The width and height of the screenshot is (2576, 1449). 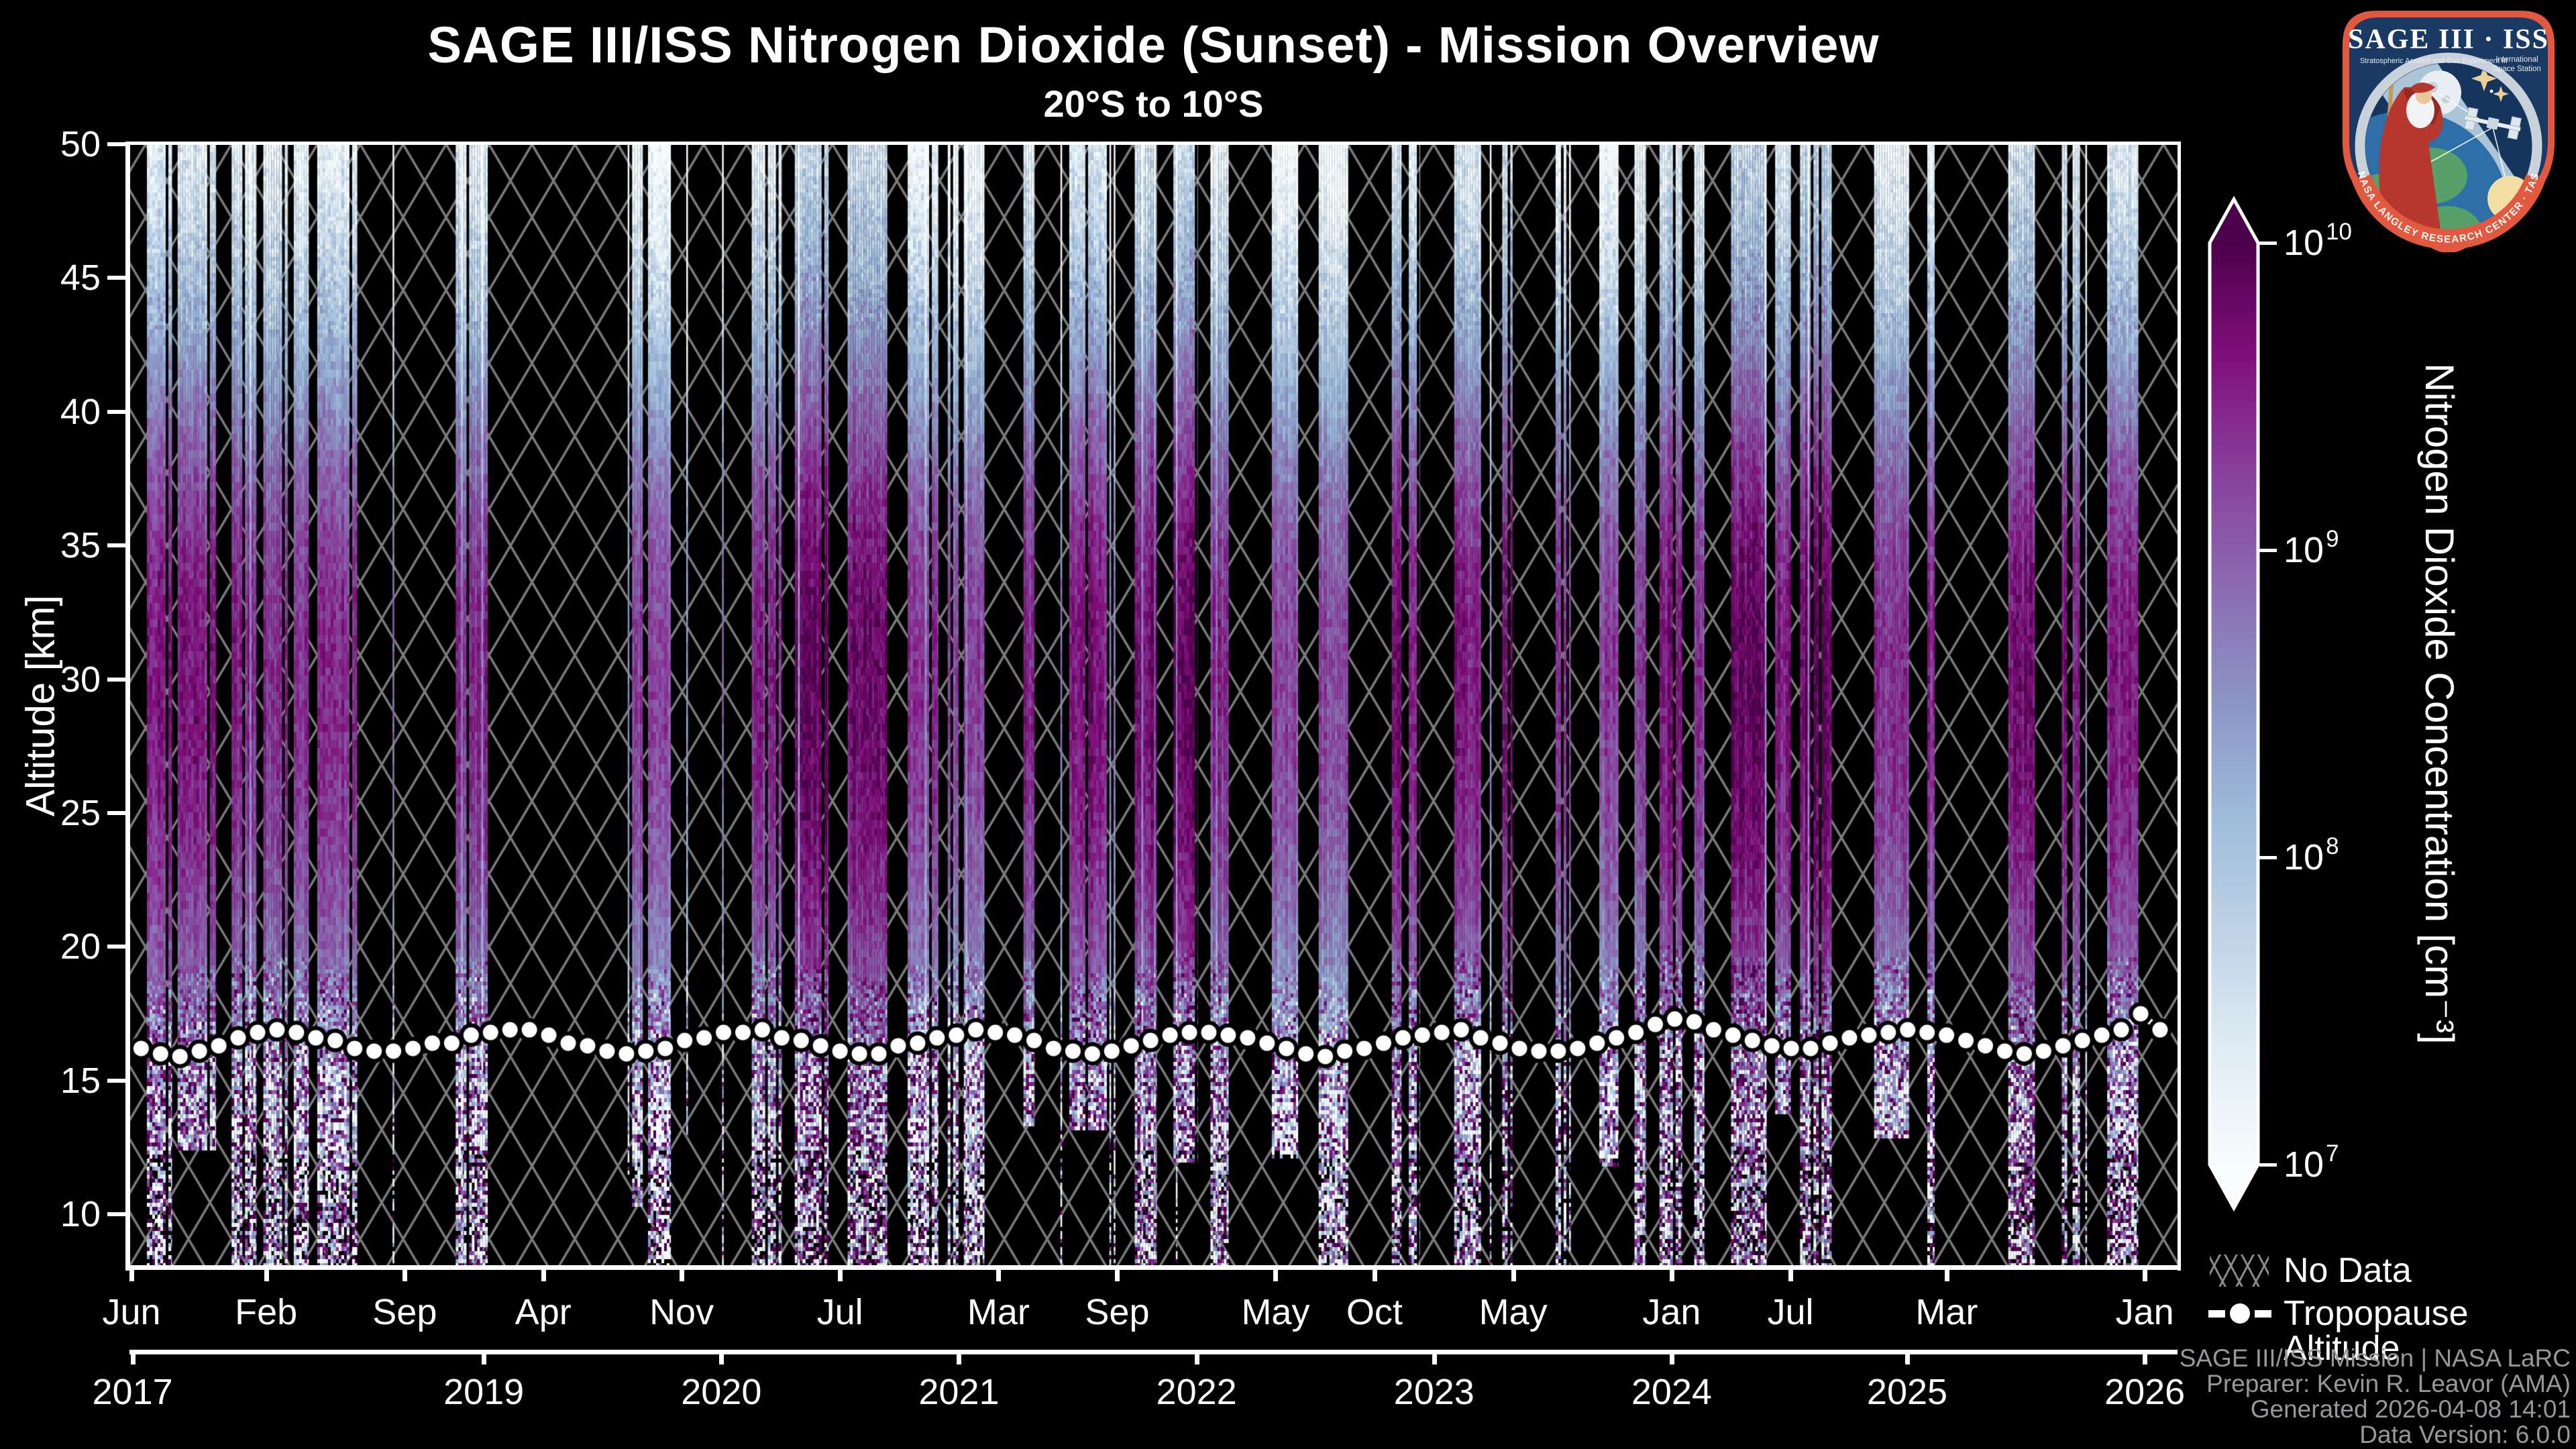 What do you see at coordinates (2239, 1270) in the screenshot?
I see `no-data-hatch-swatch` at bounding box center [2239, 1270].